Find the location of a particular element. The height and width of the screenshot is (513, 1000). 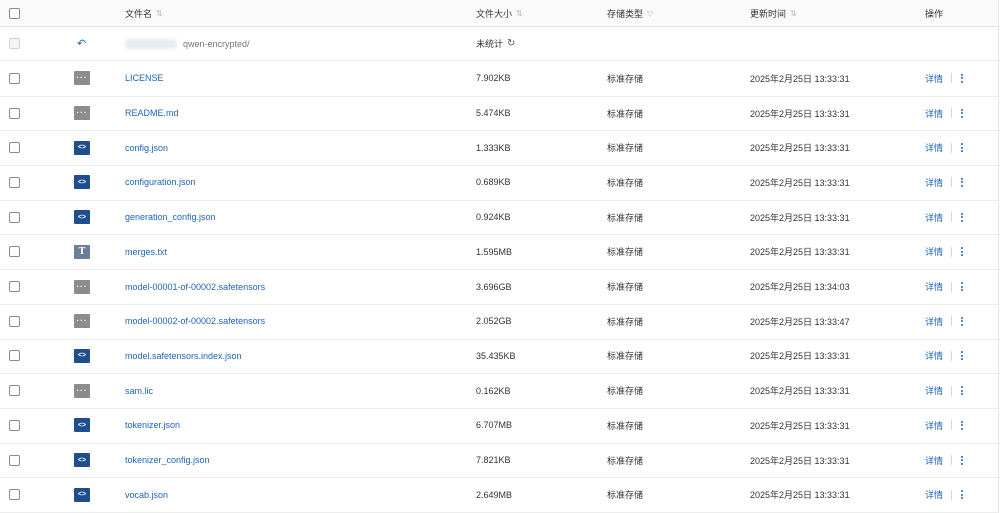

file-name-link: tokenizer.json is located at coordinates (152, 425).